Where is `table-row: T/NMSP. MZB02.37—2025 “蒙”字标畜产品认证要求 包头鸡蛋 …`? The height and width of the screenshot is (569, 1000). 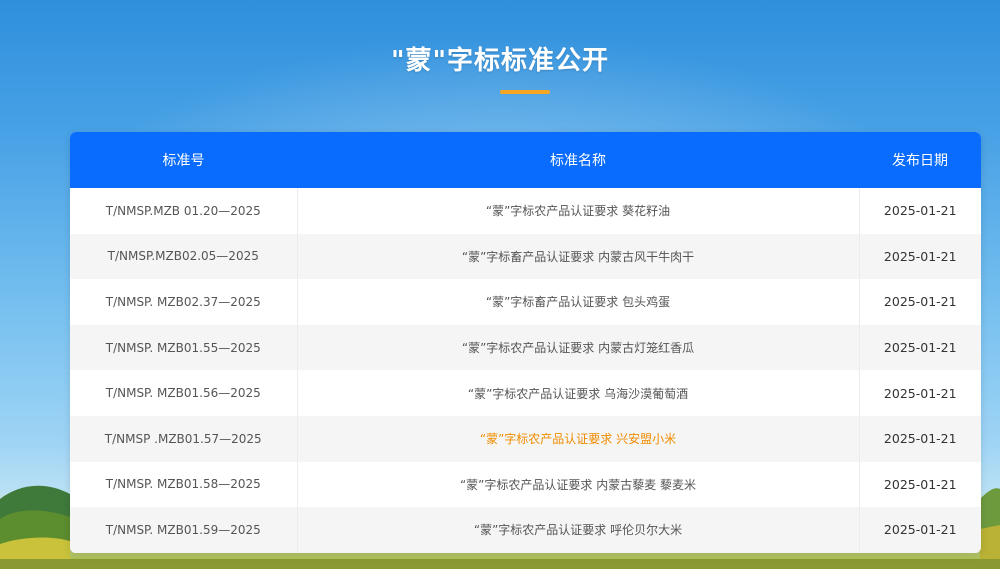
table-row: T/NMSP. MZB02.37—2025 “蒙”字标畜产品认证要求 包头鸡蛋 … is located at coordinates (525, 302).